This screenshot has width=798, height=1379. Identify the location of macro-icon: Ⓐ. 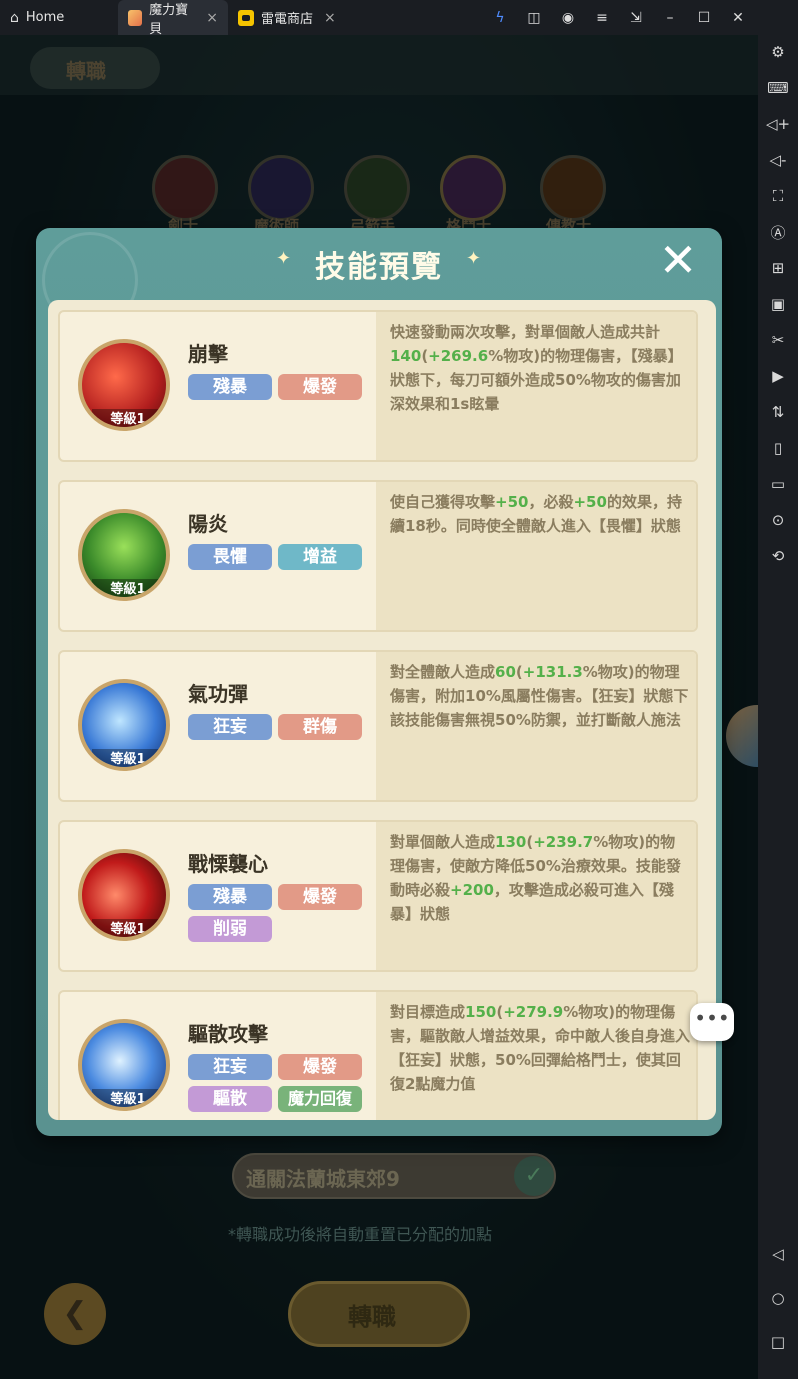
(778, 232).